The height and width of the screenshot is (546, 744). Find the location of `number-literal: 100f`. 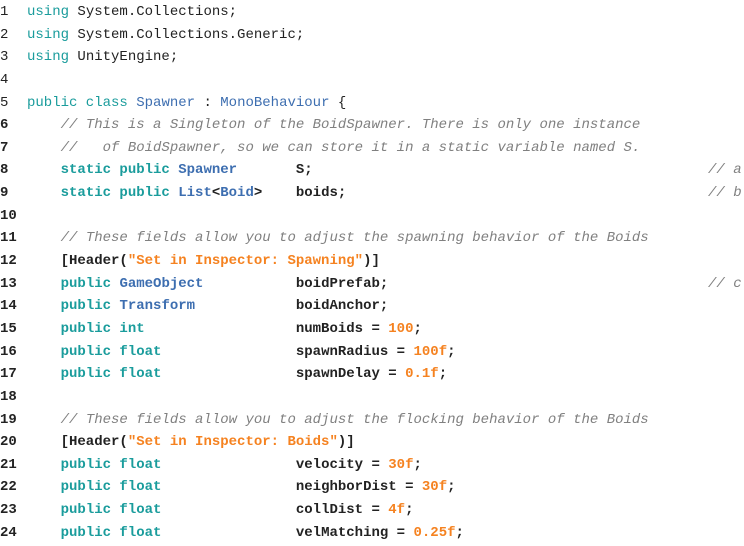

number-literal: 100f is located at coordinates (430, 351).